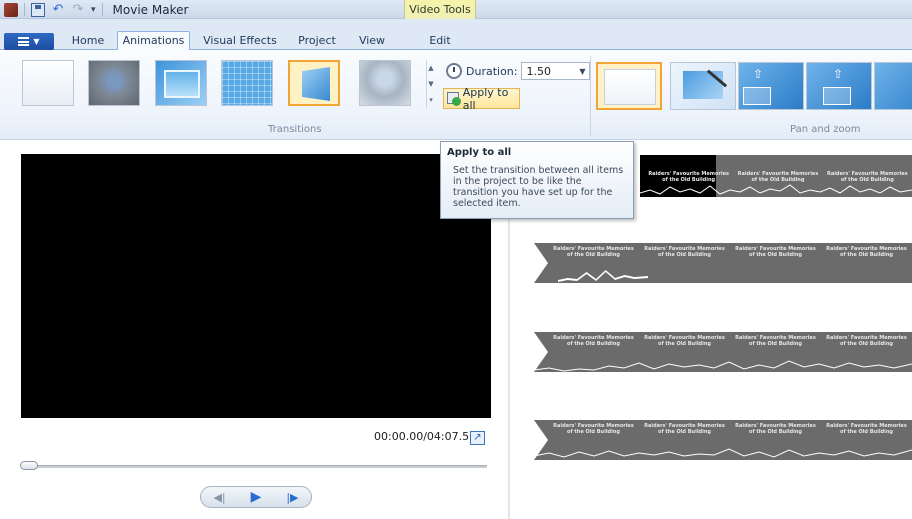 The image size is (912, 519). I want to click on previous-frame-icon: ◀|, so click(219, 497).